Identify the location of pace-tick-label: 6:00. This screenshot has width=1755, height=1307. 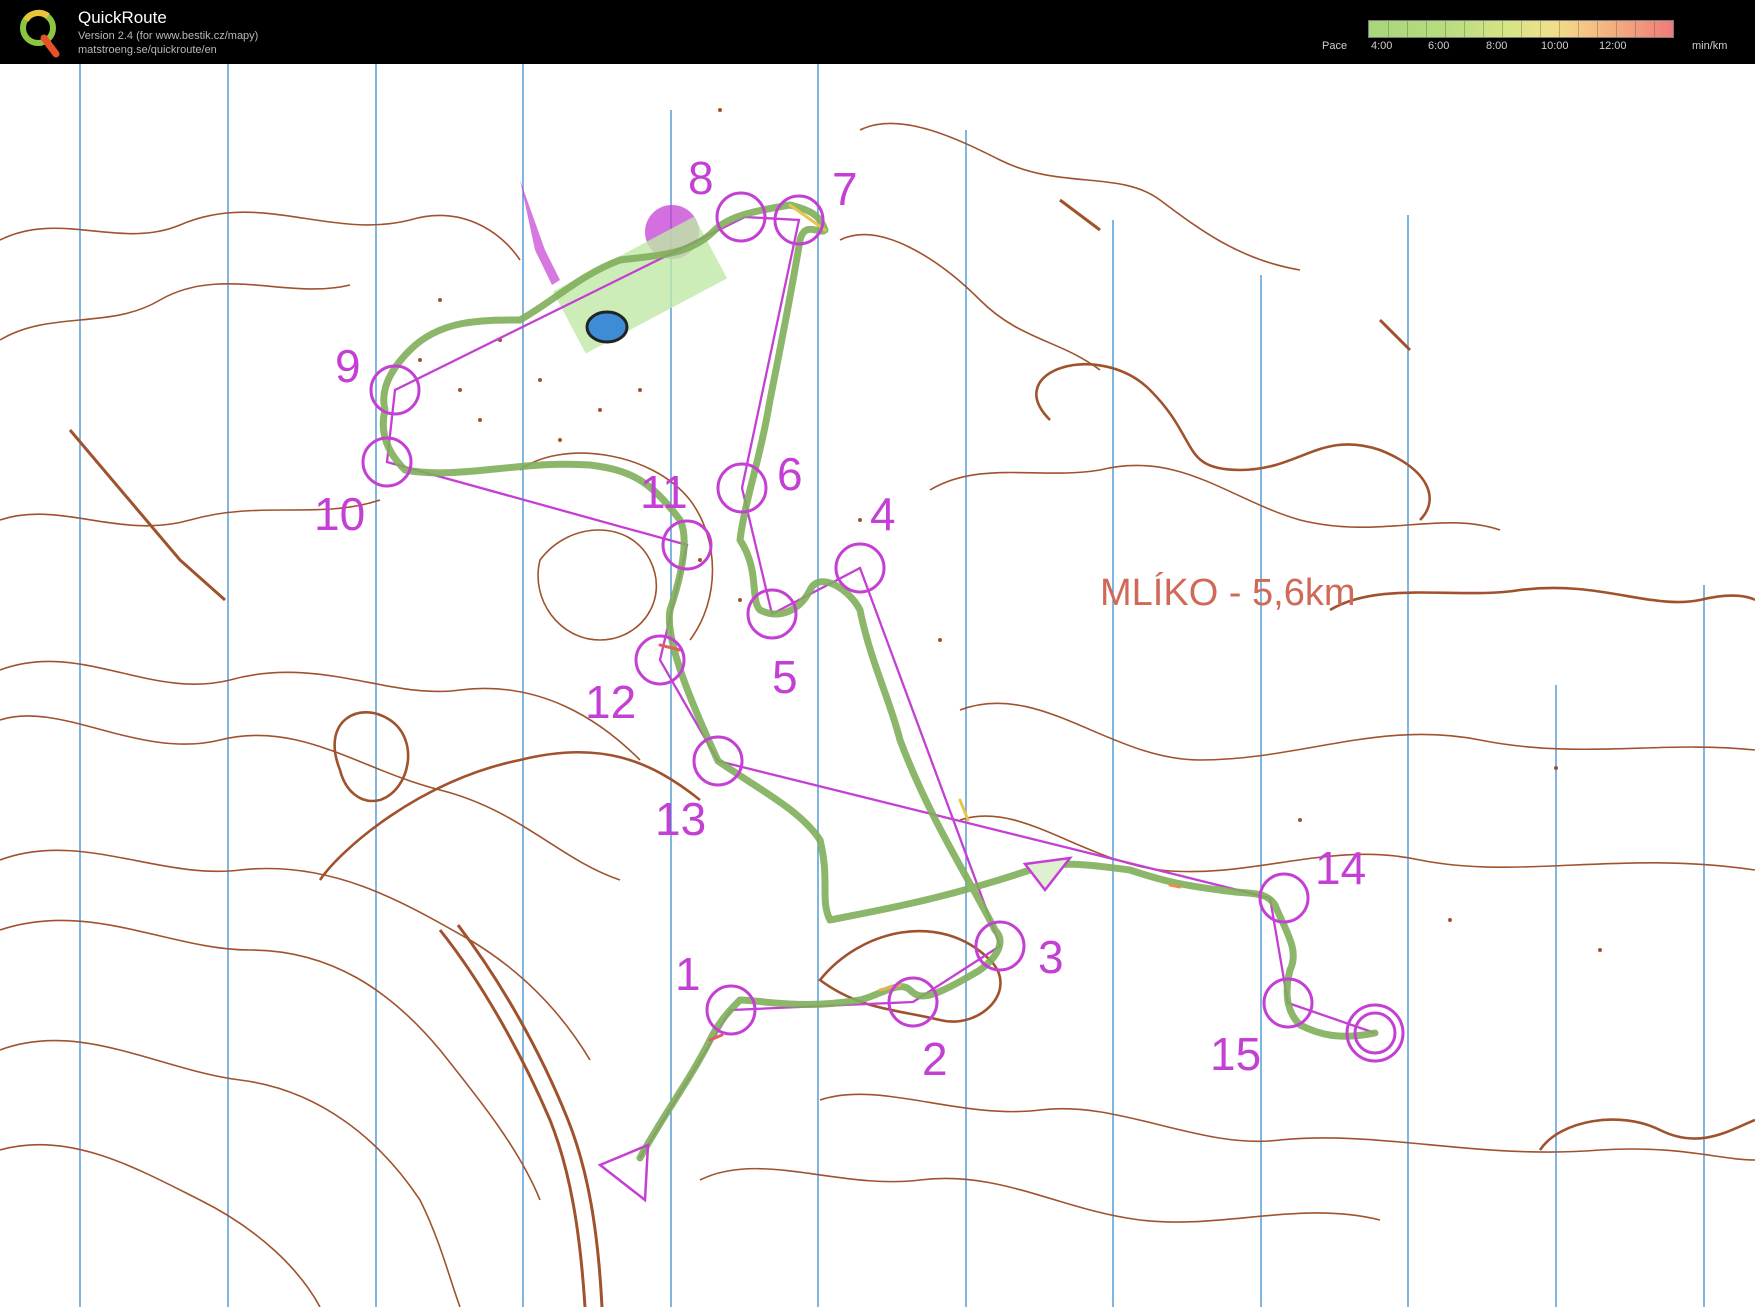
(1439, 46).